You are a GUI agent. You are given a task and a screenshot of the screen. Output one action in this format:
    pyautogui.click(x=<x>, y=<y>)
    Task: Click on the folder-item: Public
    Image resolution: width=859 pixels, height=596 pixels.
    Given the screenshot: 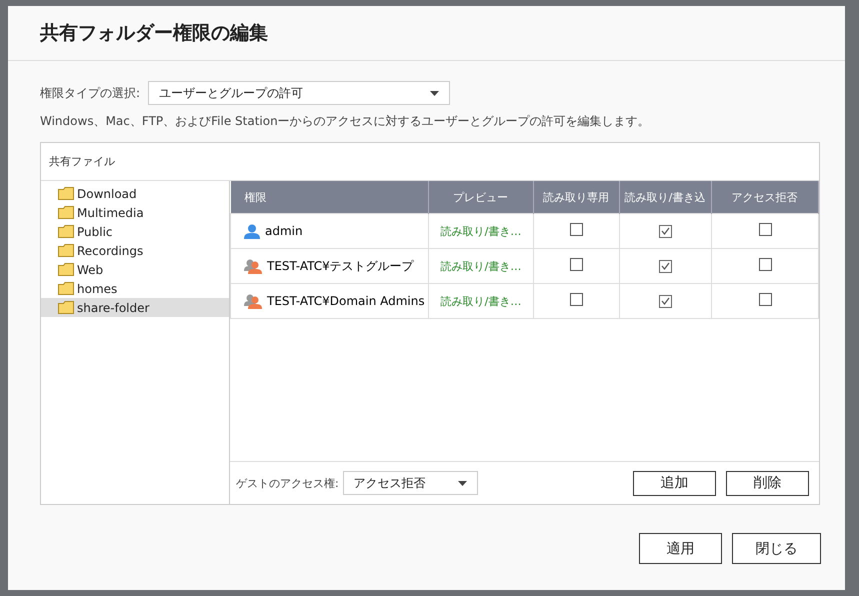 What is the action you would take?
    pyautogui.click(x=135, y=231)
    